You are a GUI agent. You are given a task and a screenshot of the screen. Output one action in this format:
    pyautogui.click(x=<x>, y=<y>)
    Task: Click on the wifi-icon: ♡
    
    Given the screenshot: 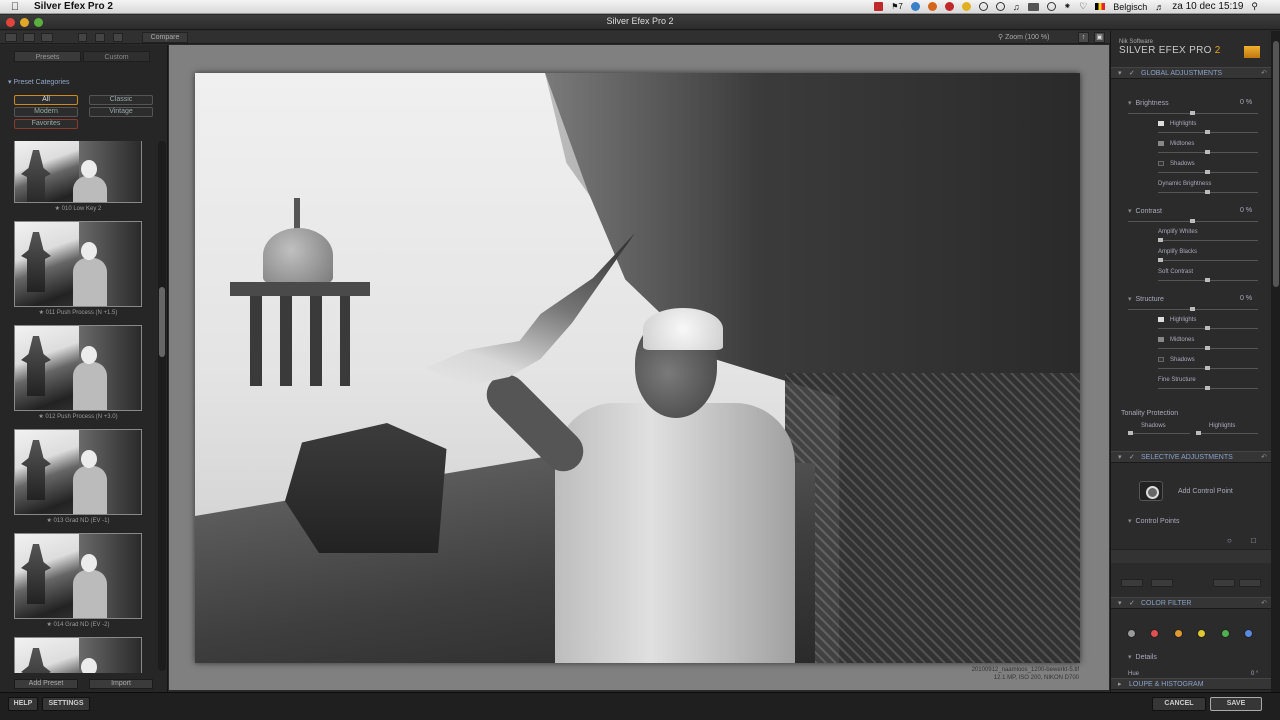 What is the action you would take?
    pyautogui.click(x=1083, y=6)
    